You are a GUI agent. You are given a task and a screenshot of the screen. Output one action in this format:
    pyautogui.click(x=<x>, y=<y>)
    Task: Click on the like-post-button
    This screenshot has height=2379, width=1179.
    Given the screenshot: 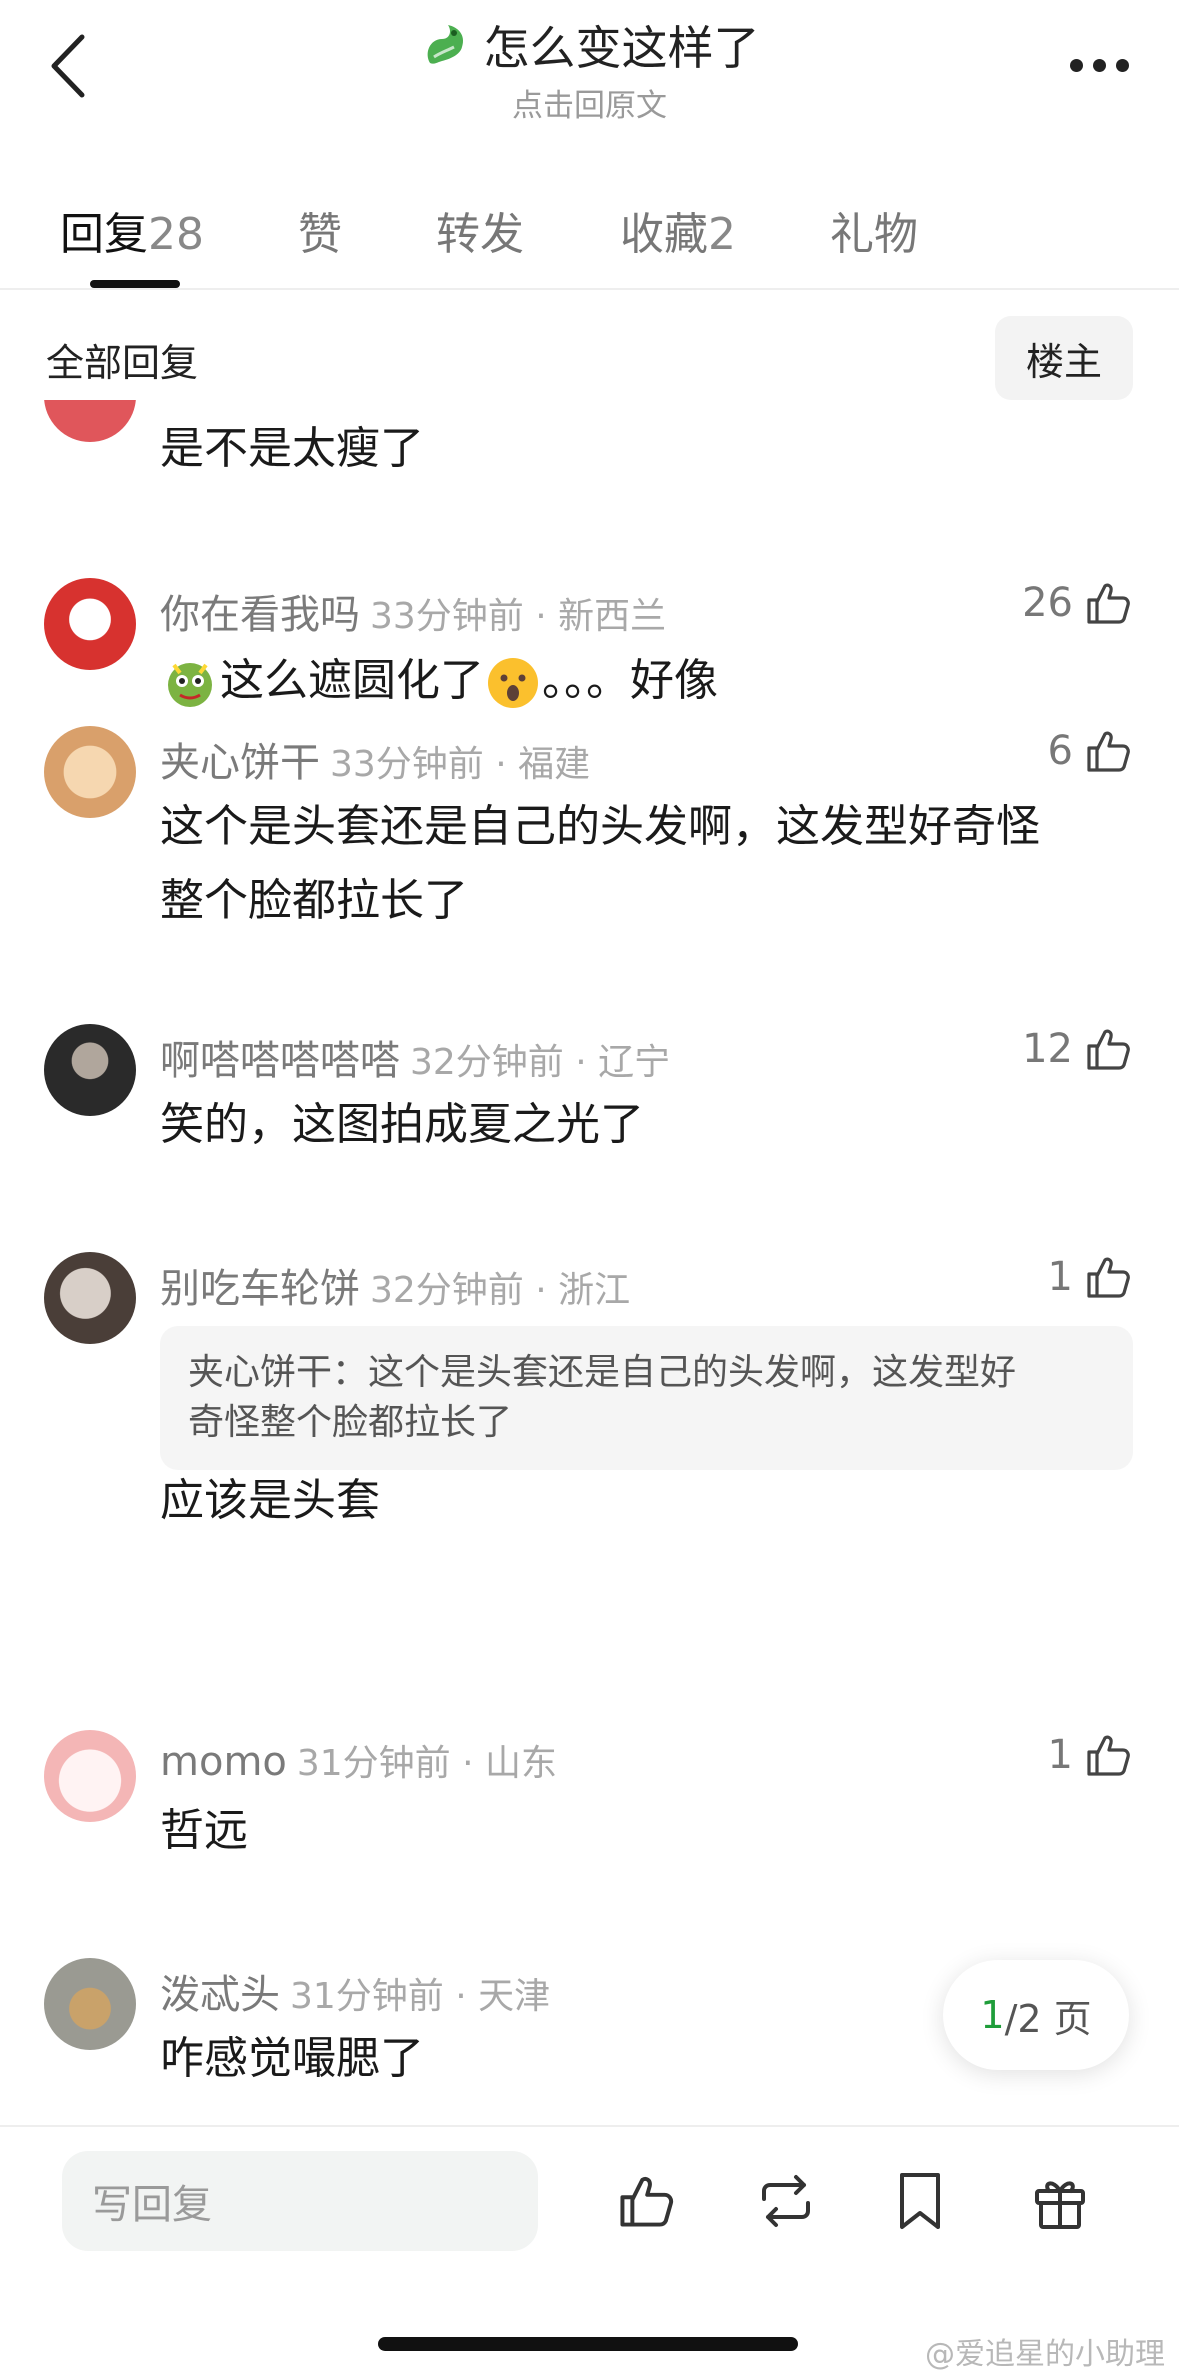 What is the action you would take?
    pyautogui.click(x=646, y=2201)
    